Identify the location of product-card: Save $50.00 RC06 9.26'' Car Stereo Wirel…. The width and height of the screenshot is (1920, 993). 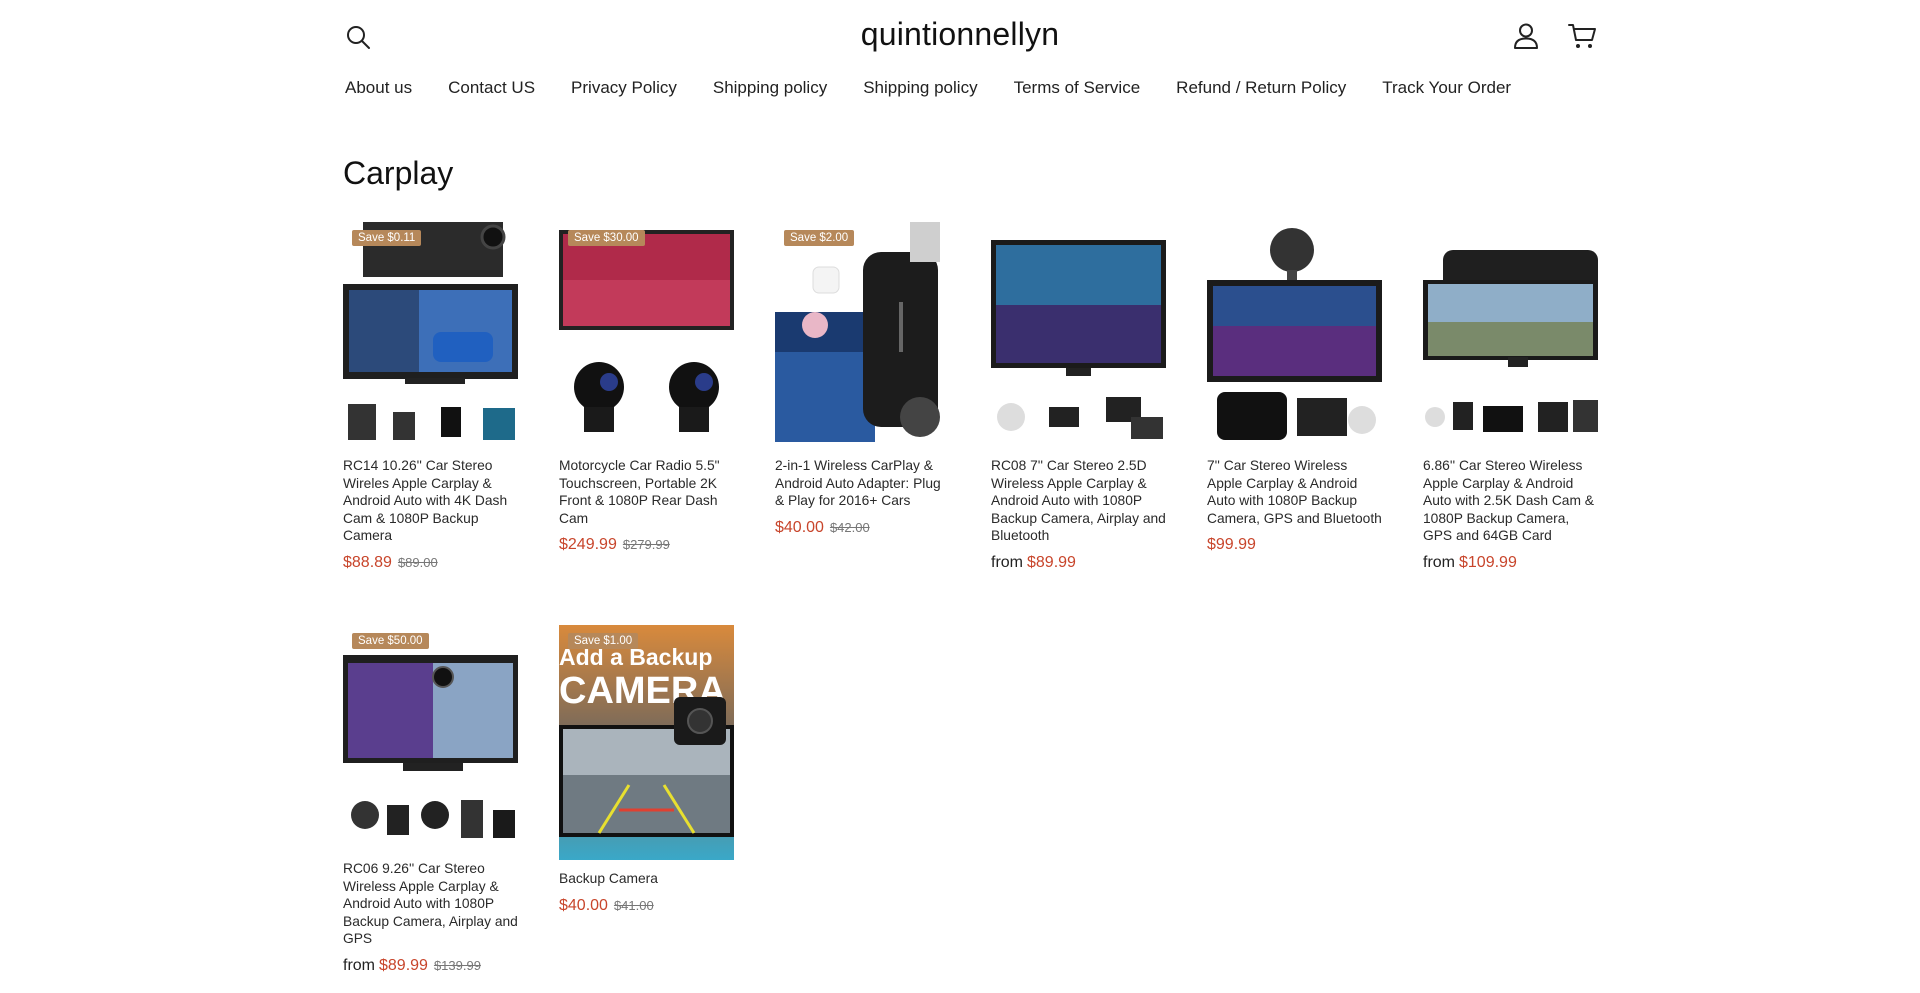
(430, 800).